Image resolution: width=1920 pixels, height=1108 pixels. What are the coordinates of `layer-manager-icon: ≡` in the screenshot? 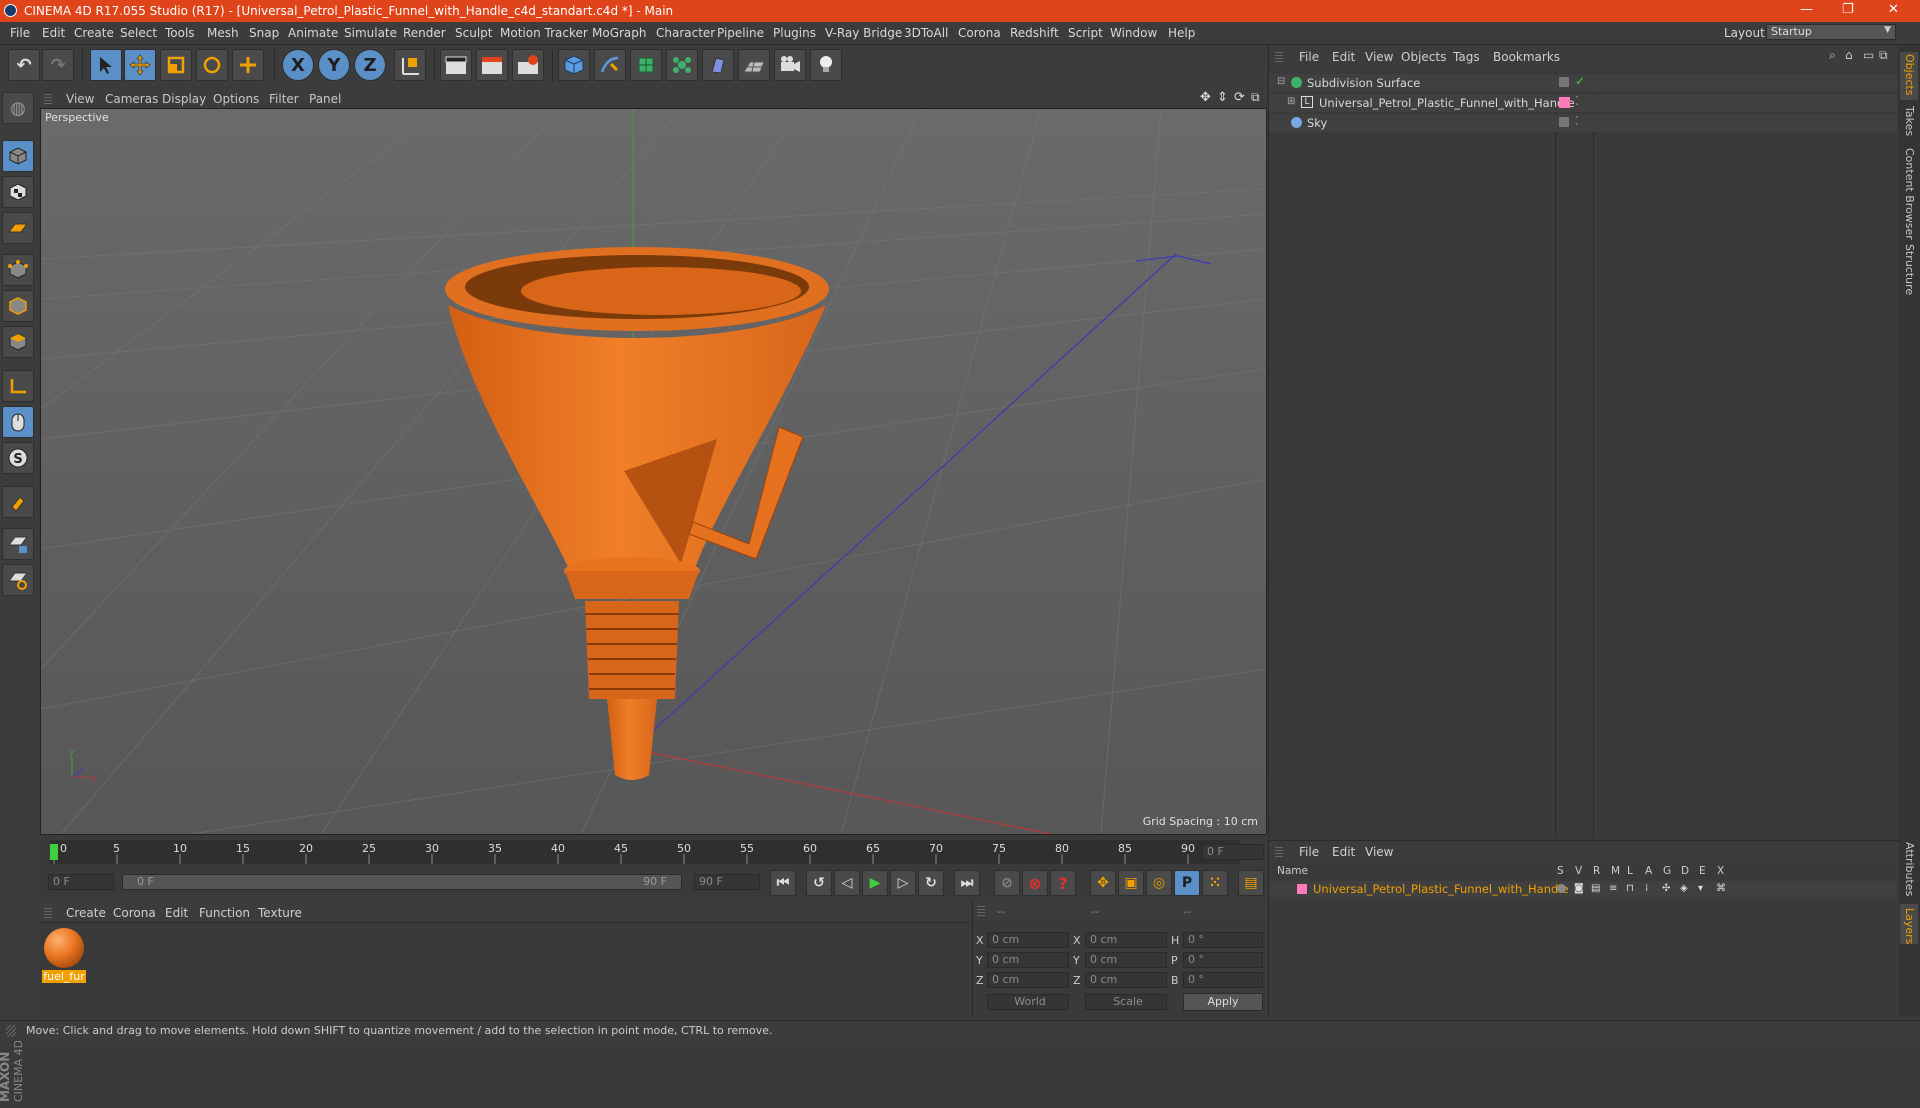 It's located at (1613, 888).